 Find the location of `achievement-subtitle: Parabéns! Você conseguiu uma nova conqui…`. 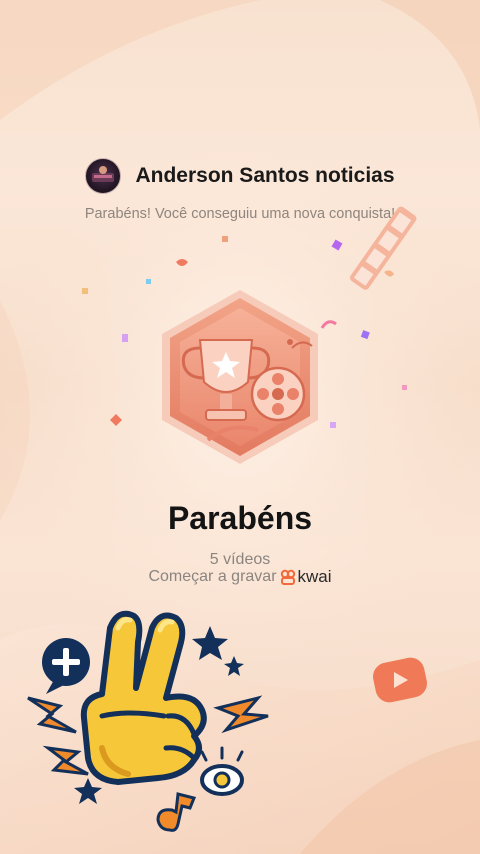

achievement-subtitle: Parabéns! Você conseguiu uma nova conqui… is located at coordinates (240, 214).